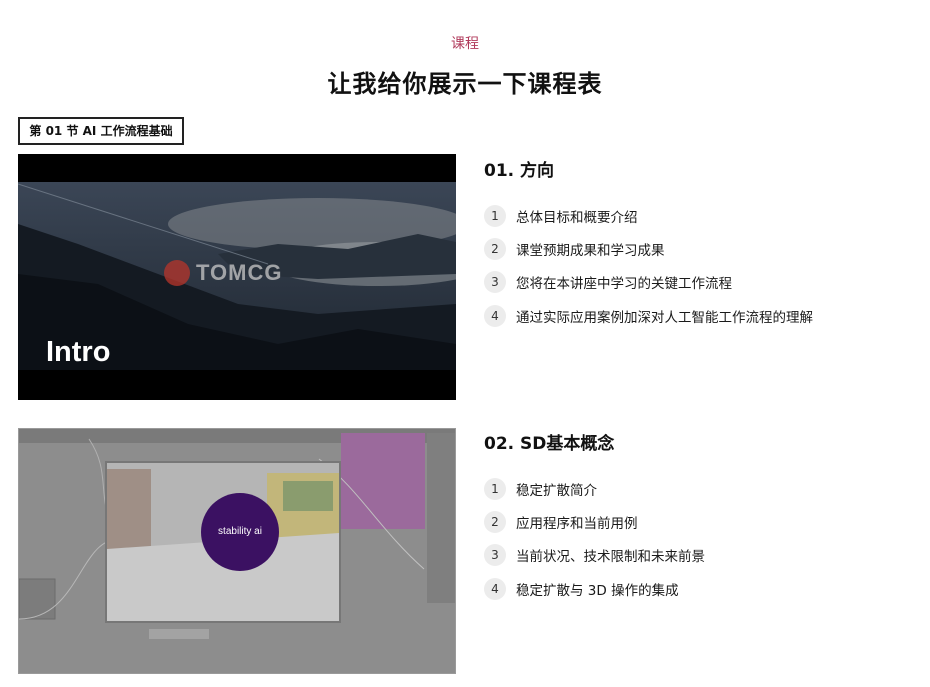  I want to click on section-tag: 第 01 节 AI 工作流程基础, so click(101, 131).